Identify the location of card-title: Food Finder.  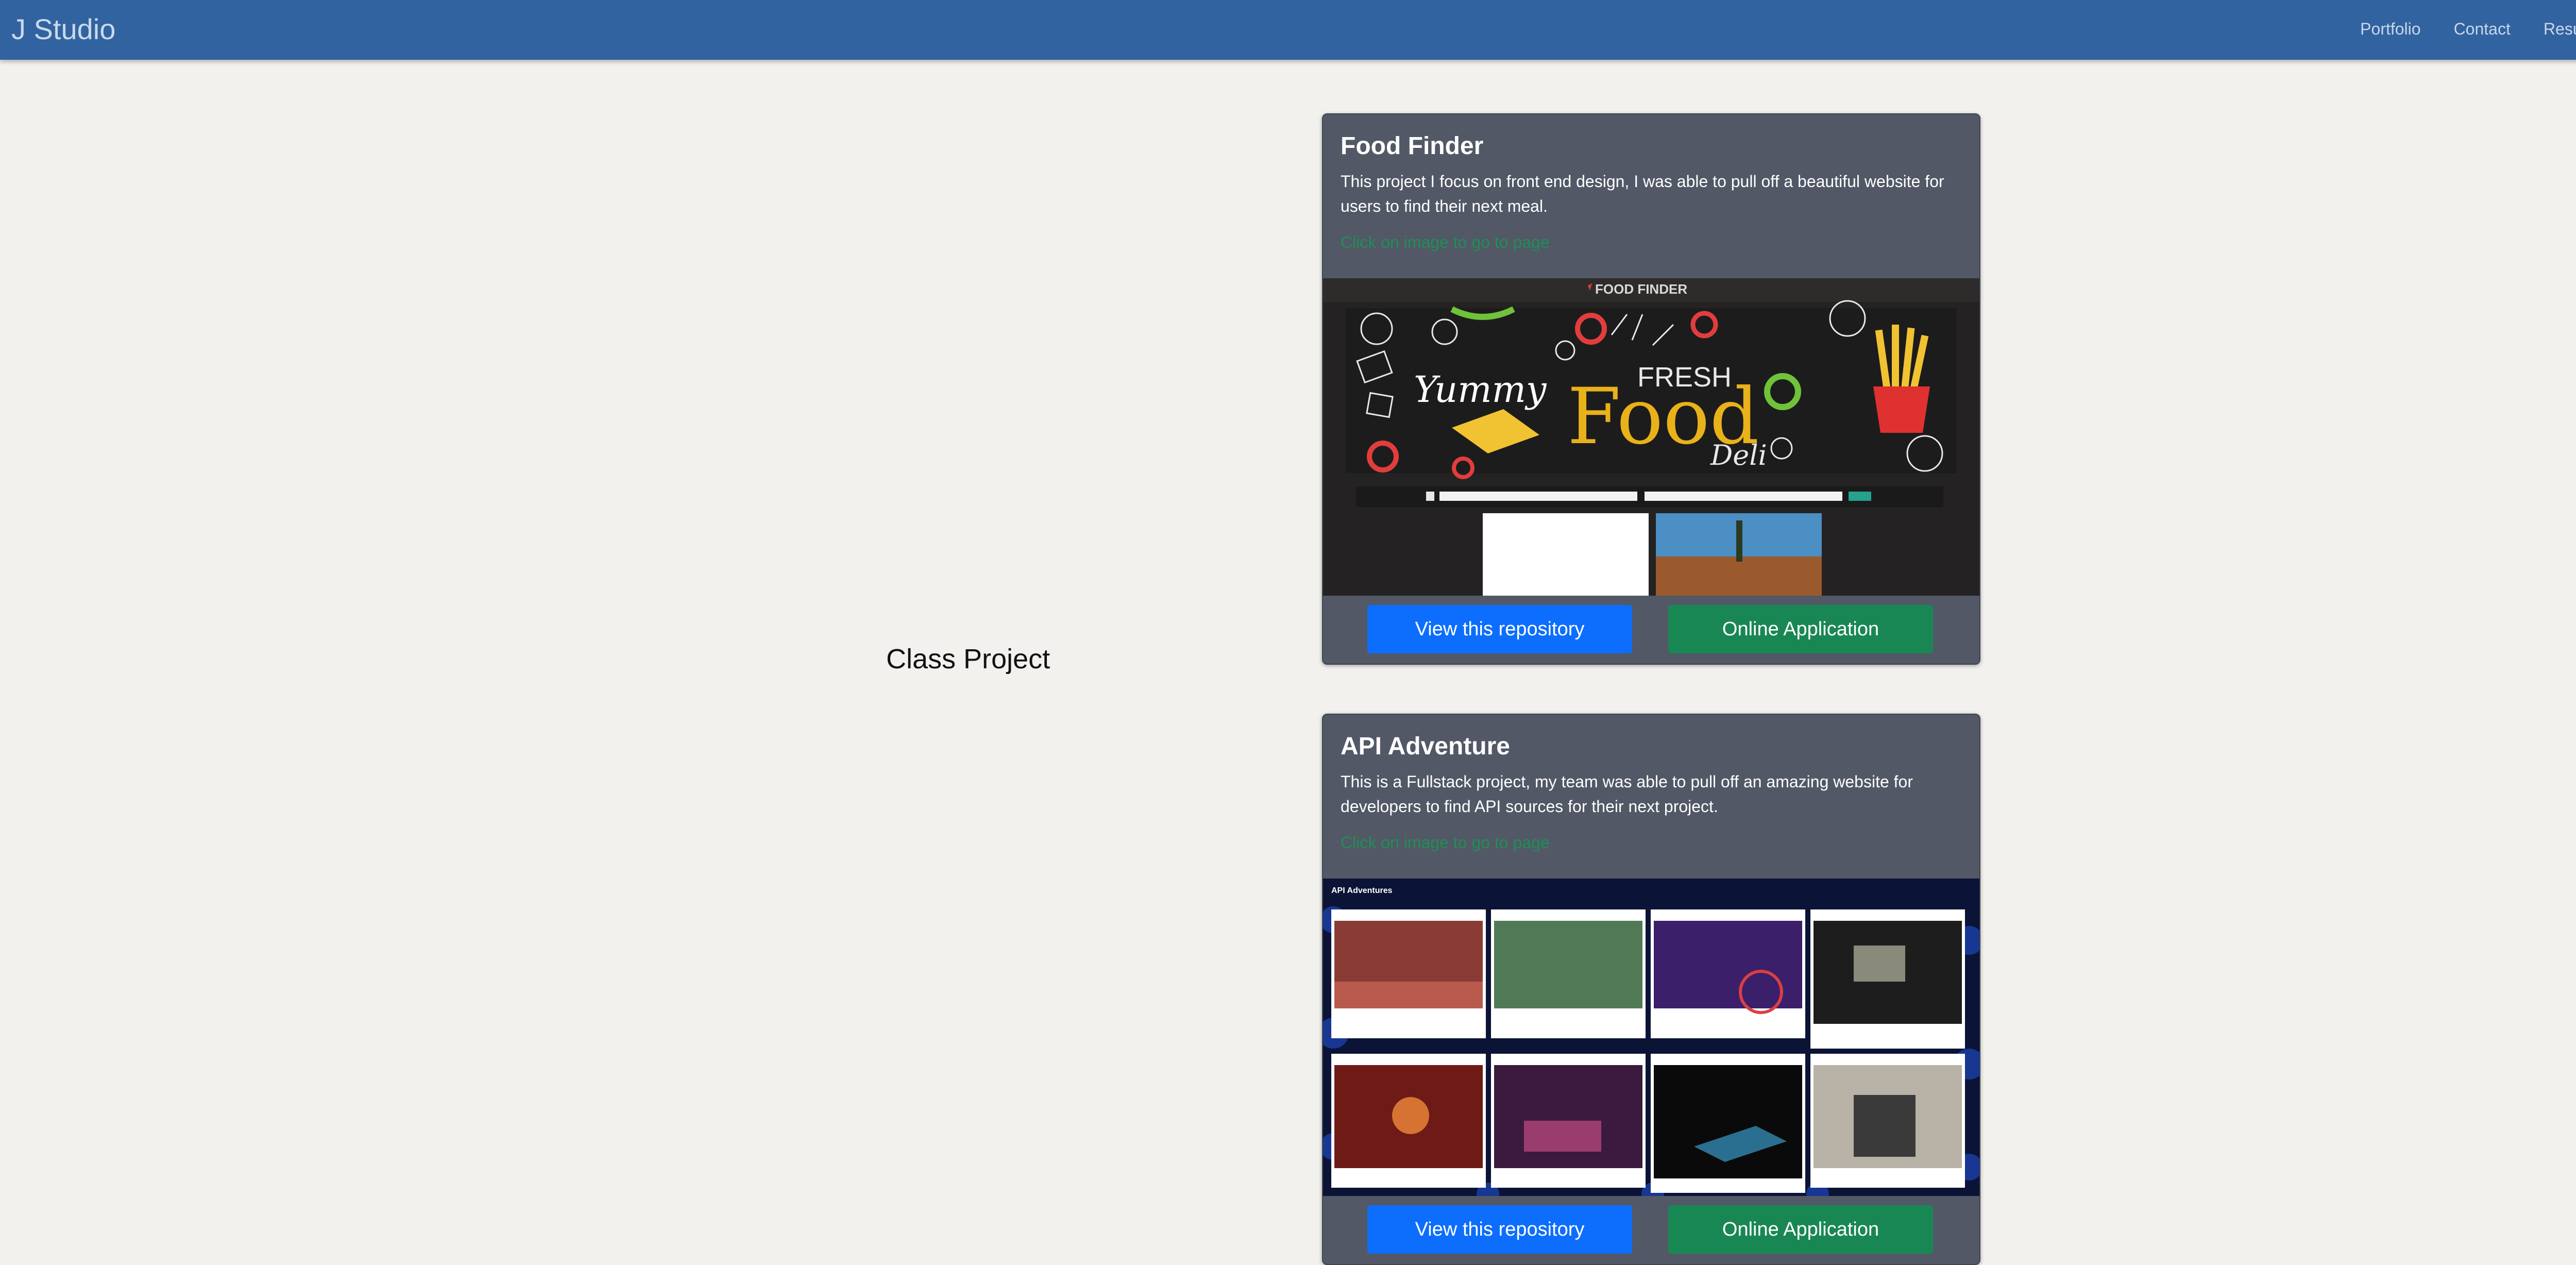
(1413, 146).